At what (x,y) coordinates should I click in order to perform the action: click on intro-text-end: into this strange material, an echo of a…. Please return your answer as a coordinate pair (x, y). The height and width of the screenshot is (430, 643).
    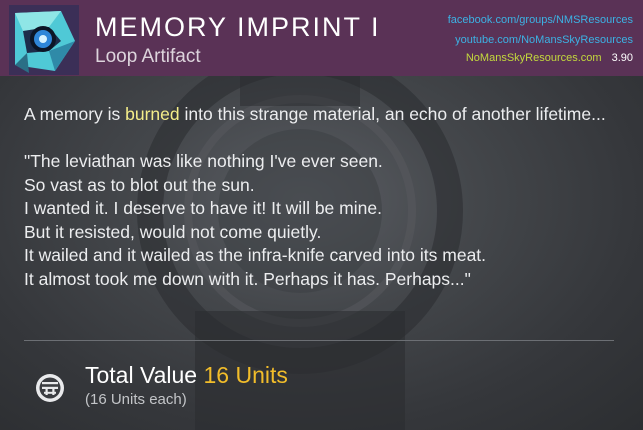
    Looking at the image, I should click on (392, 114).